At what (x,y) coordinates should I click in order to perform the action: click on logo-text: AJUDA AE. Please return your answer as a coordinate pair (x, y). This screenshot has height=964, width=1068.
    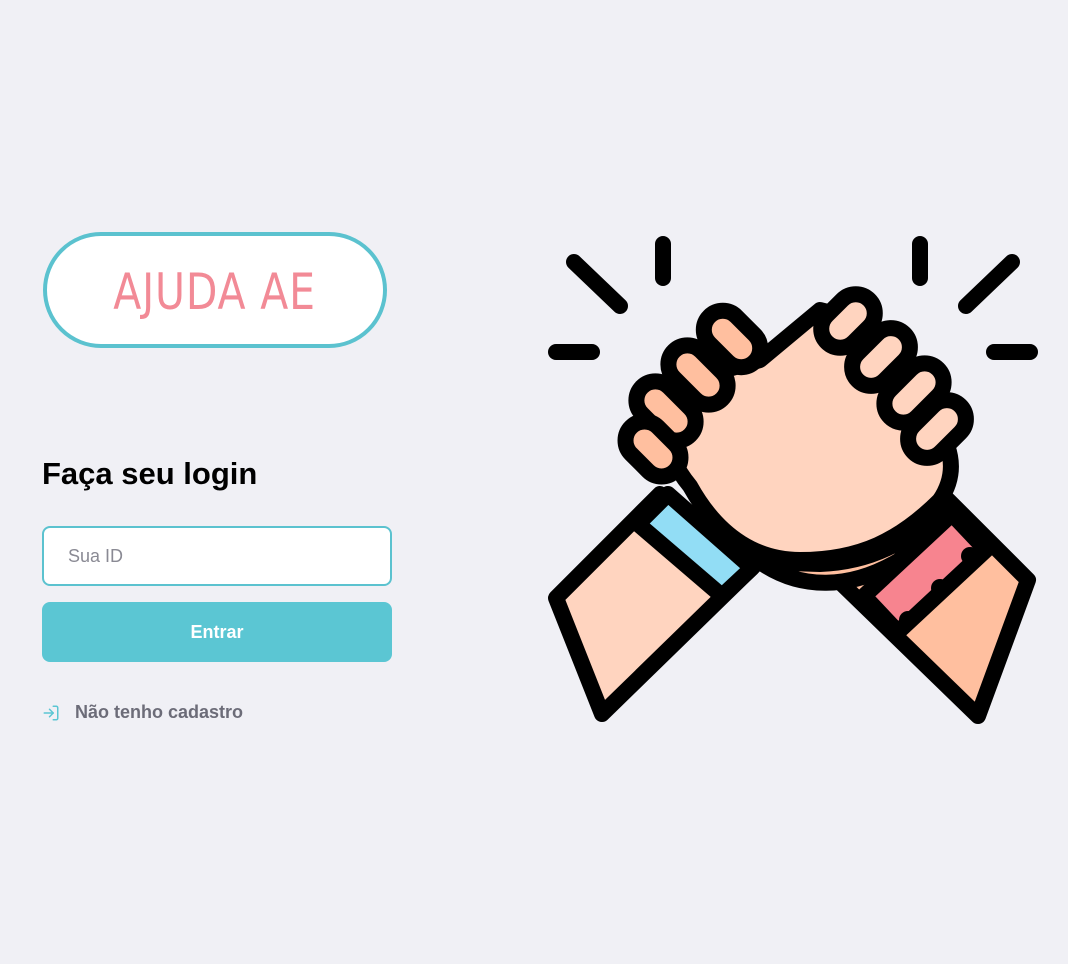
    Looking at the image, I should click on (215, 292).